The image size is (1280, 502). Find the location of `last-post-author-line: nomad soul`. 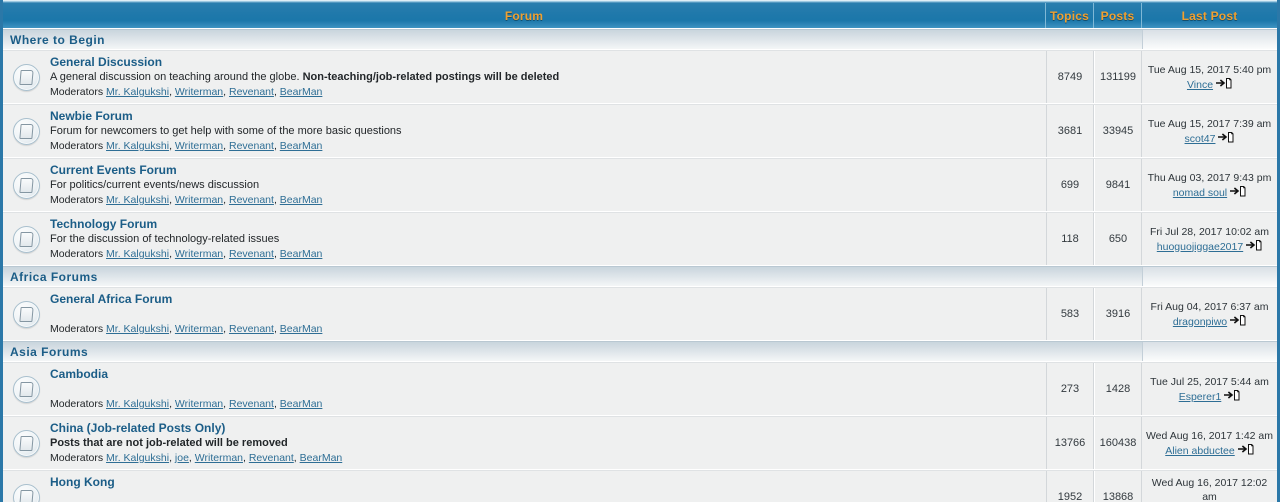

last-post-author-line: nomad soul is located at coordinates (1209, 192).